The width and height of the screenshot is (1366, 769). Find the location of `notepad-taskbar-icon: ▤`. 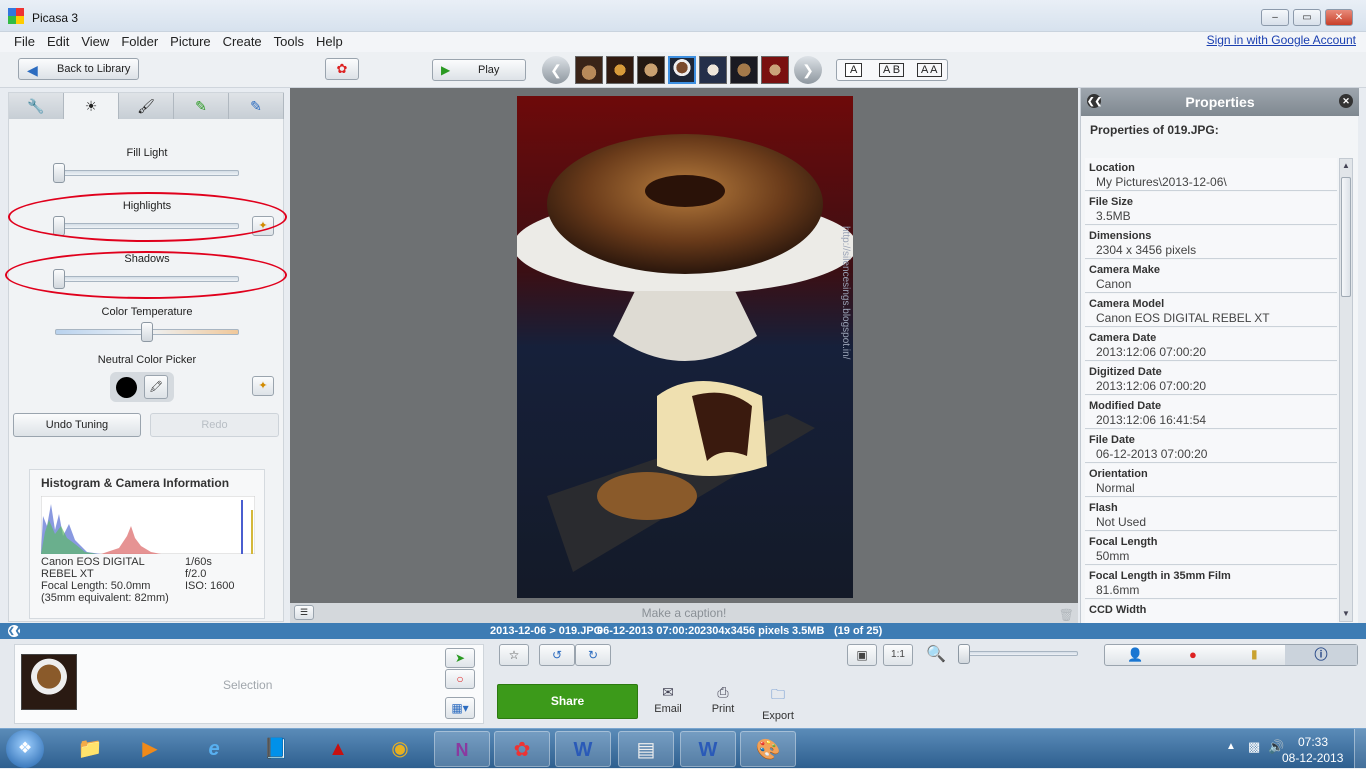

notepad-taskbar-icon: ▤ is located at coordinates (646, 749).